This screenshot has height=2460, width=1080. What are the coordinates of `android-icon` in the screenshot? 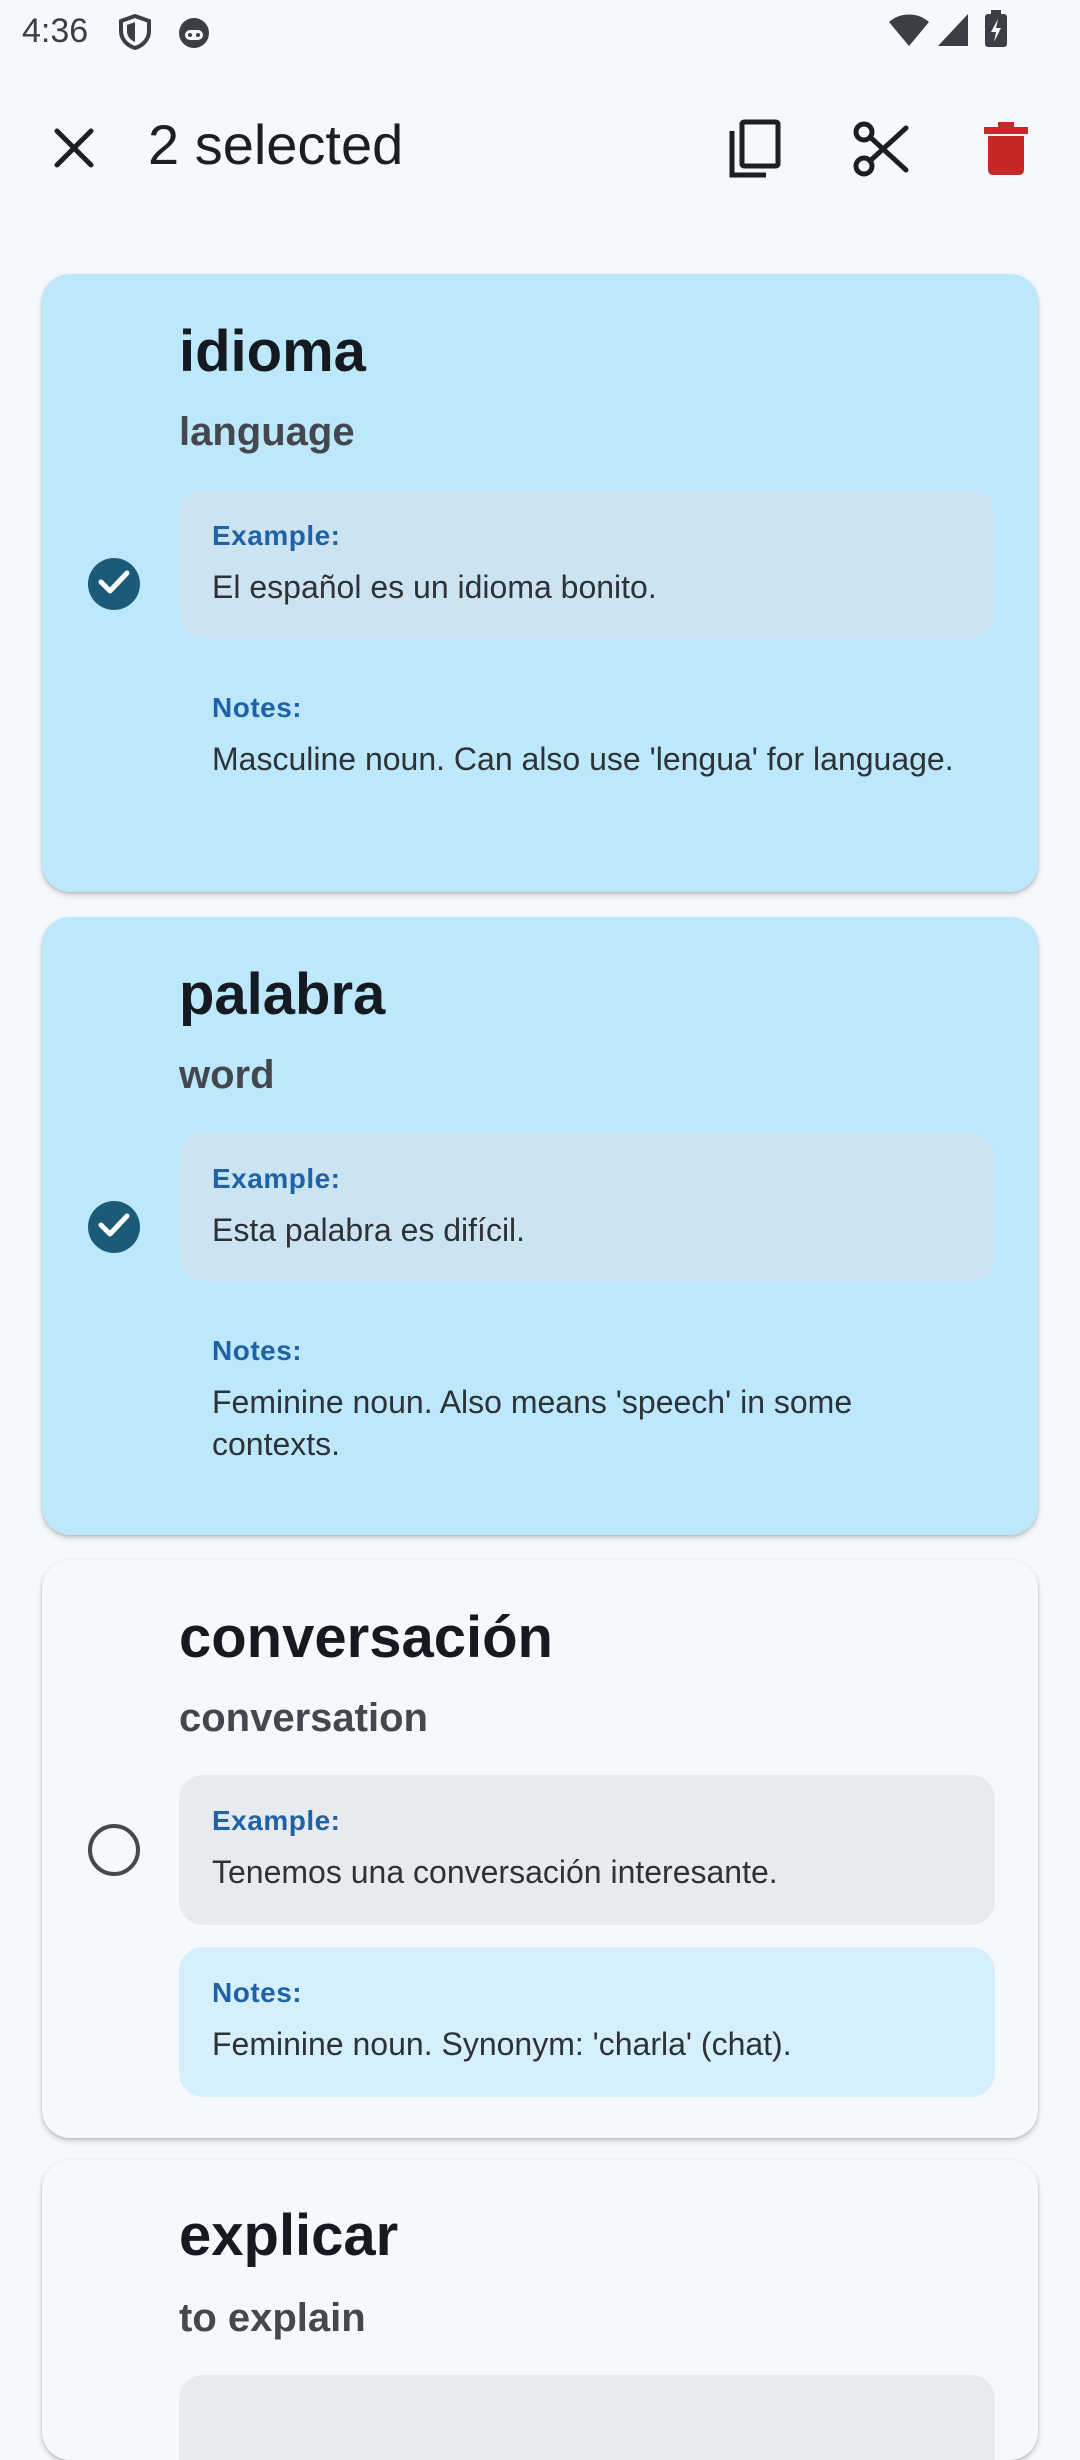 It's located at (194, 34).